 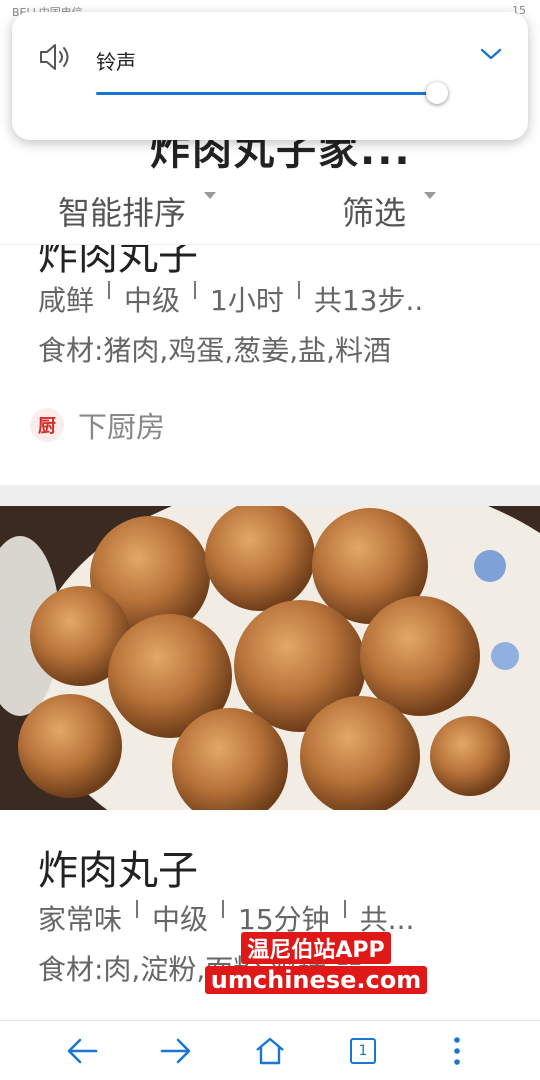 What do you see at coordinates (47, 425) in the screenshot?
I see `xiachufang-logo: 厨` at bounding box center [47, 425].